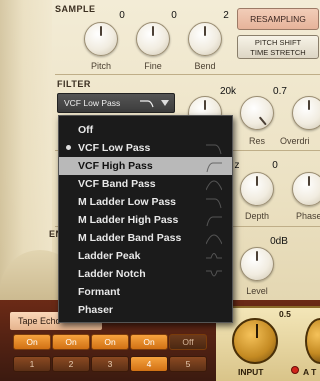 This screenshot has height=381, width=320. Describe the element at coordinates (257, 264) in the screenshot. I see `level-knob` at that location.